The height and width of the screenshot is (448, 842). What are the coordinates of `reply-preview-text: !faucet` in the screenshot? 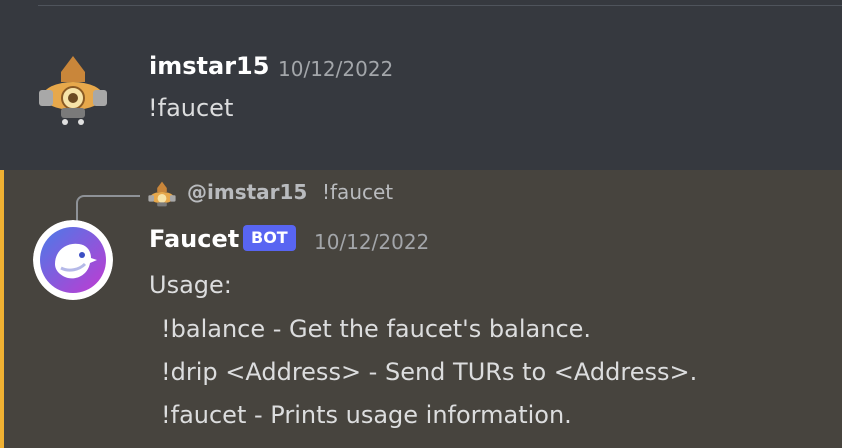 It's located at (357, 192).